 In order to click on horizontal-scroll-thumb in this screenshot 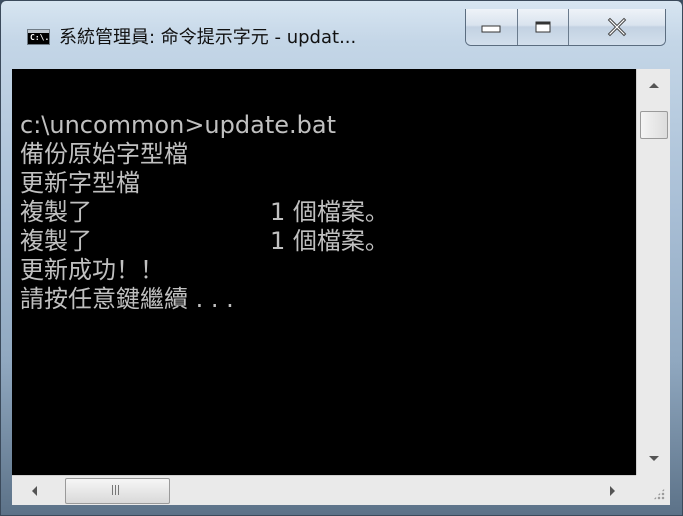, I will do `click(117, 491)`.